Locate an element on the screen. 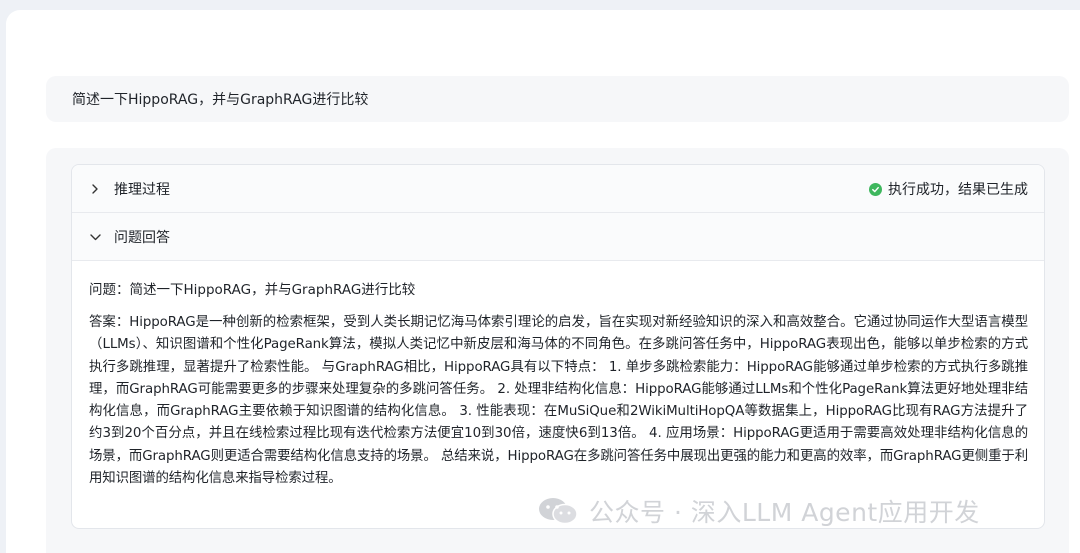 Image resolution: width=1080 pixels, height=553 pixels. reasoning-panel-title: 推理过程 is located at coordinates (142, 189).